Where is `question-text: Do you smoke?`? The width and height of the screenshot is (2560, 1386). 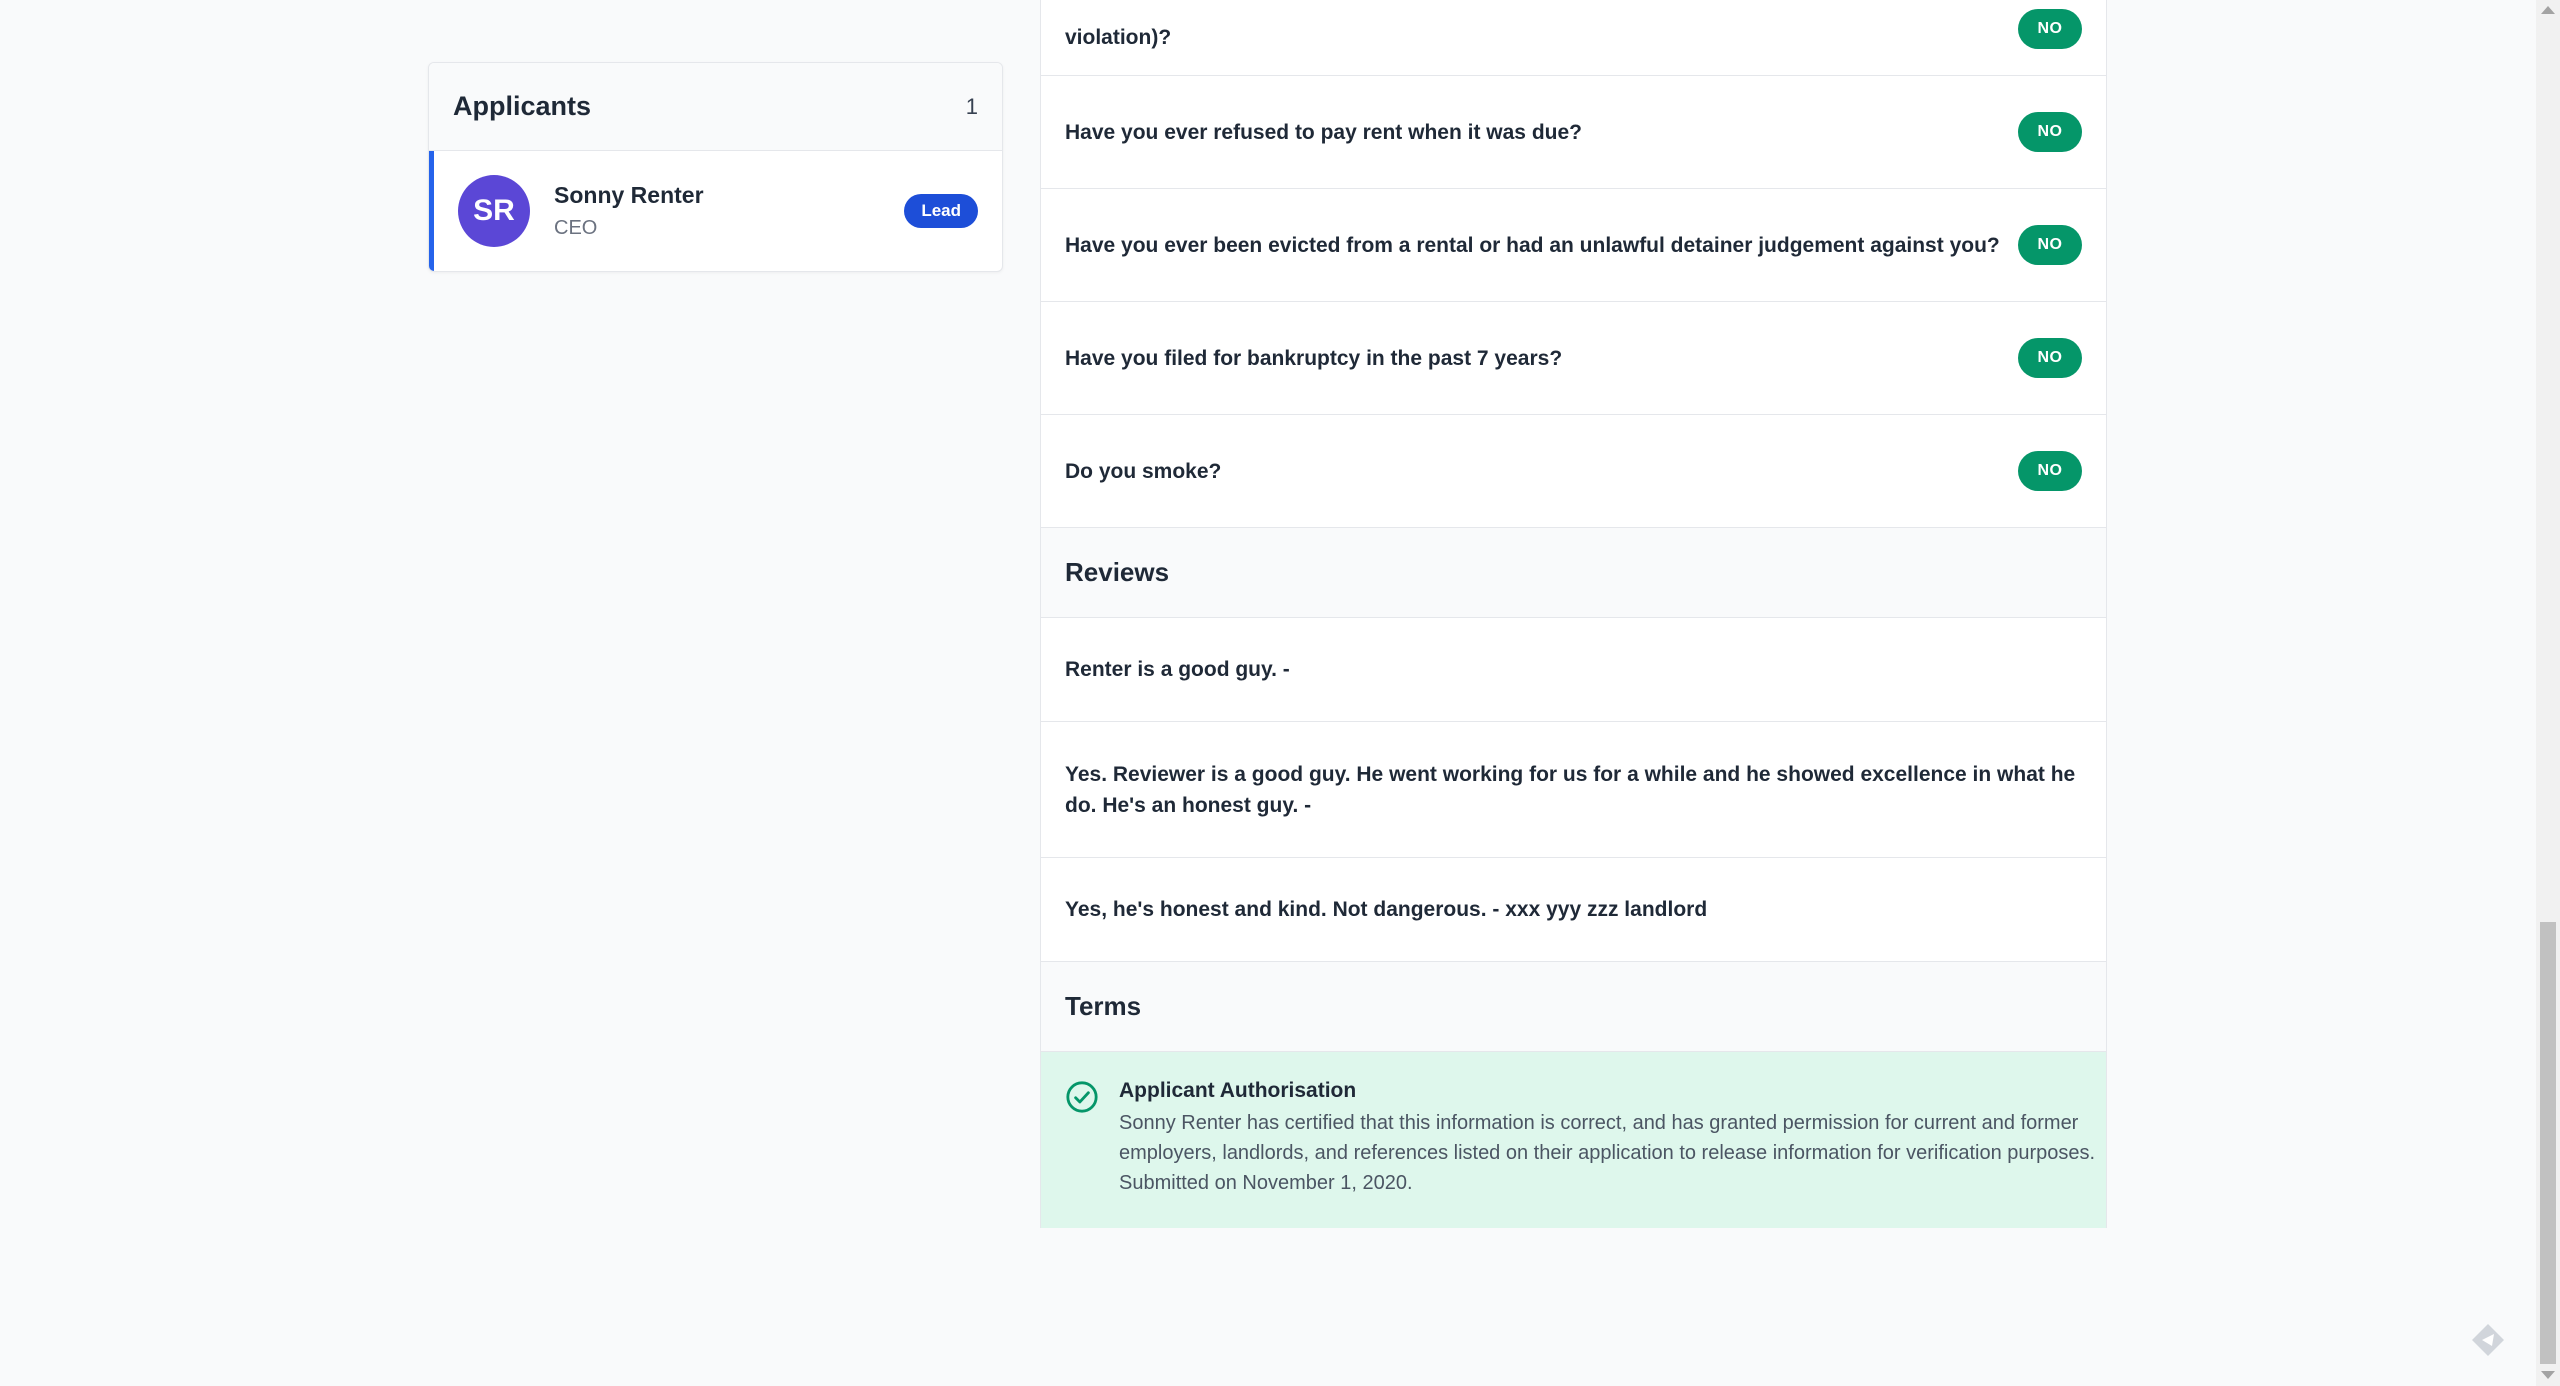 question-text: Do you smoke? is located at coordinates (1143, 471).